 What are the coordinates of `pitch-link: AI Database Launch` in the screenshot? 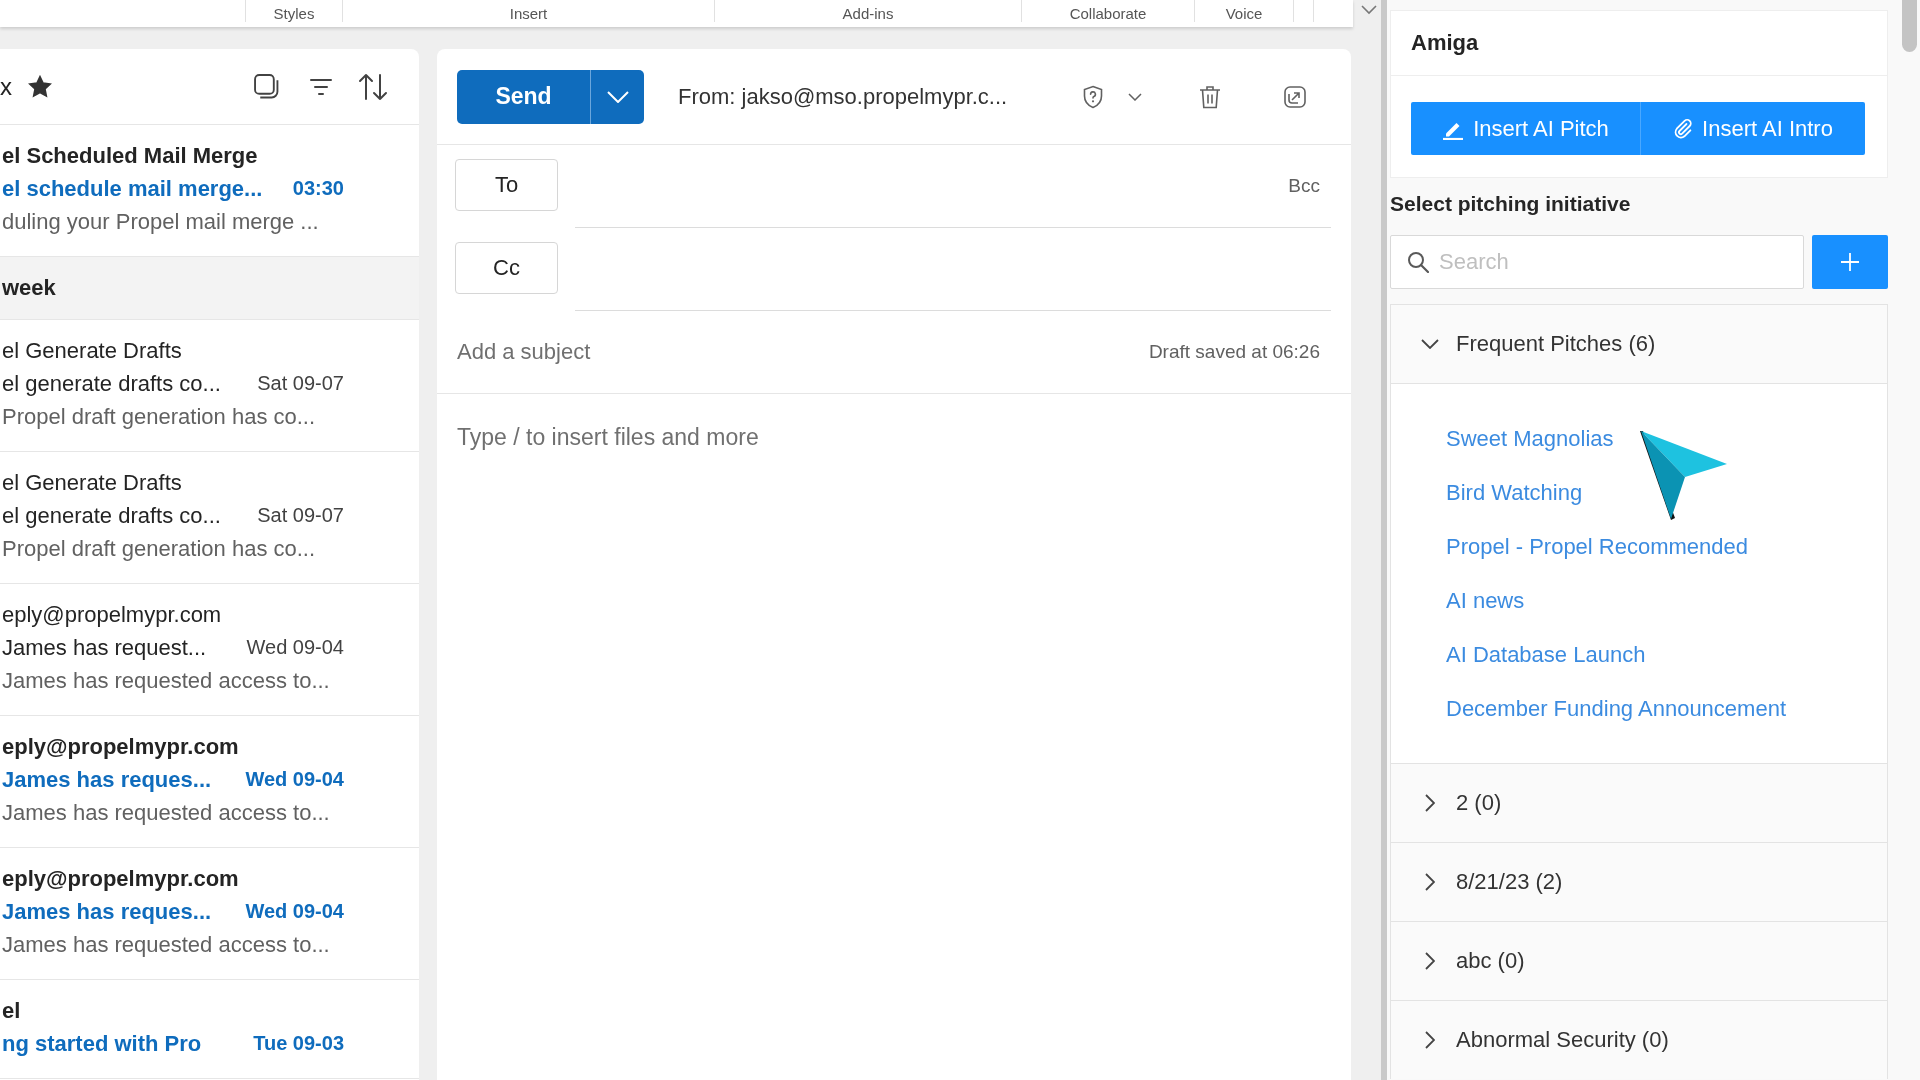 It's located at (1546, 655).